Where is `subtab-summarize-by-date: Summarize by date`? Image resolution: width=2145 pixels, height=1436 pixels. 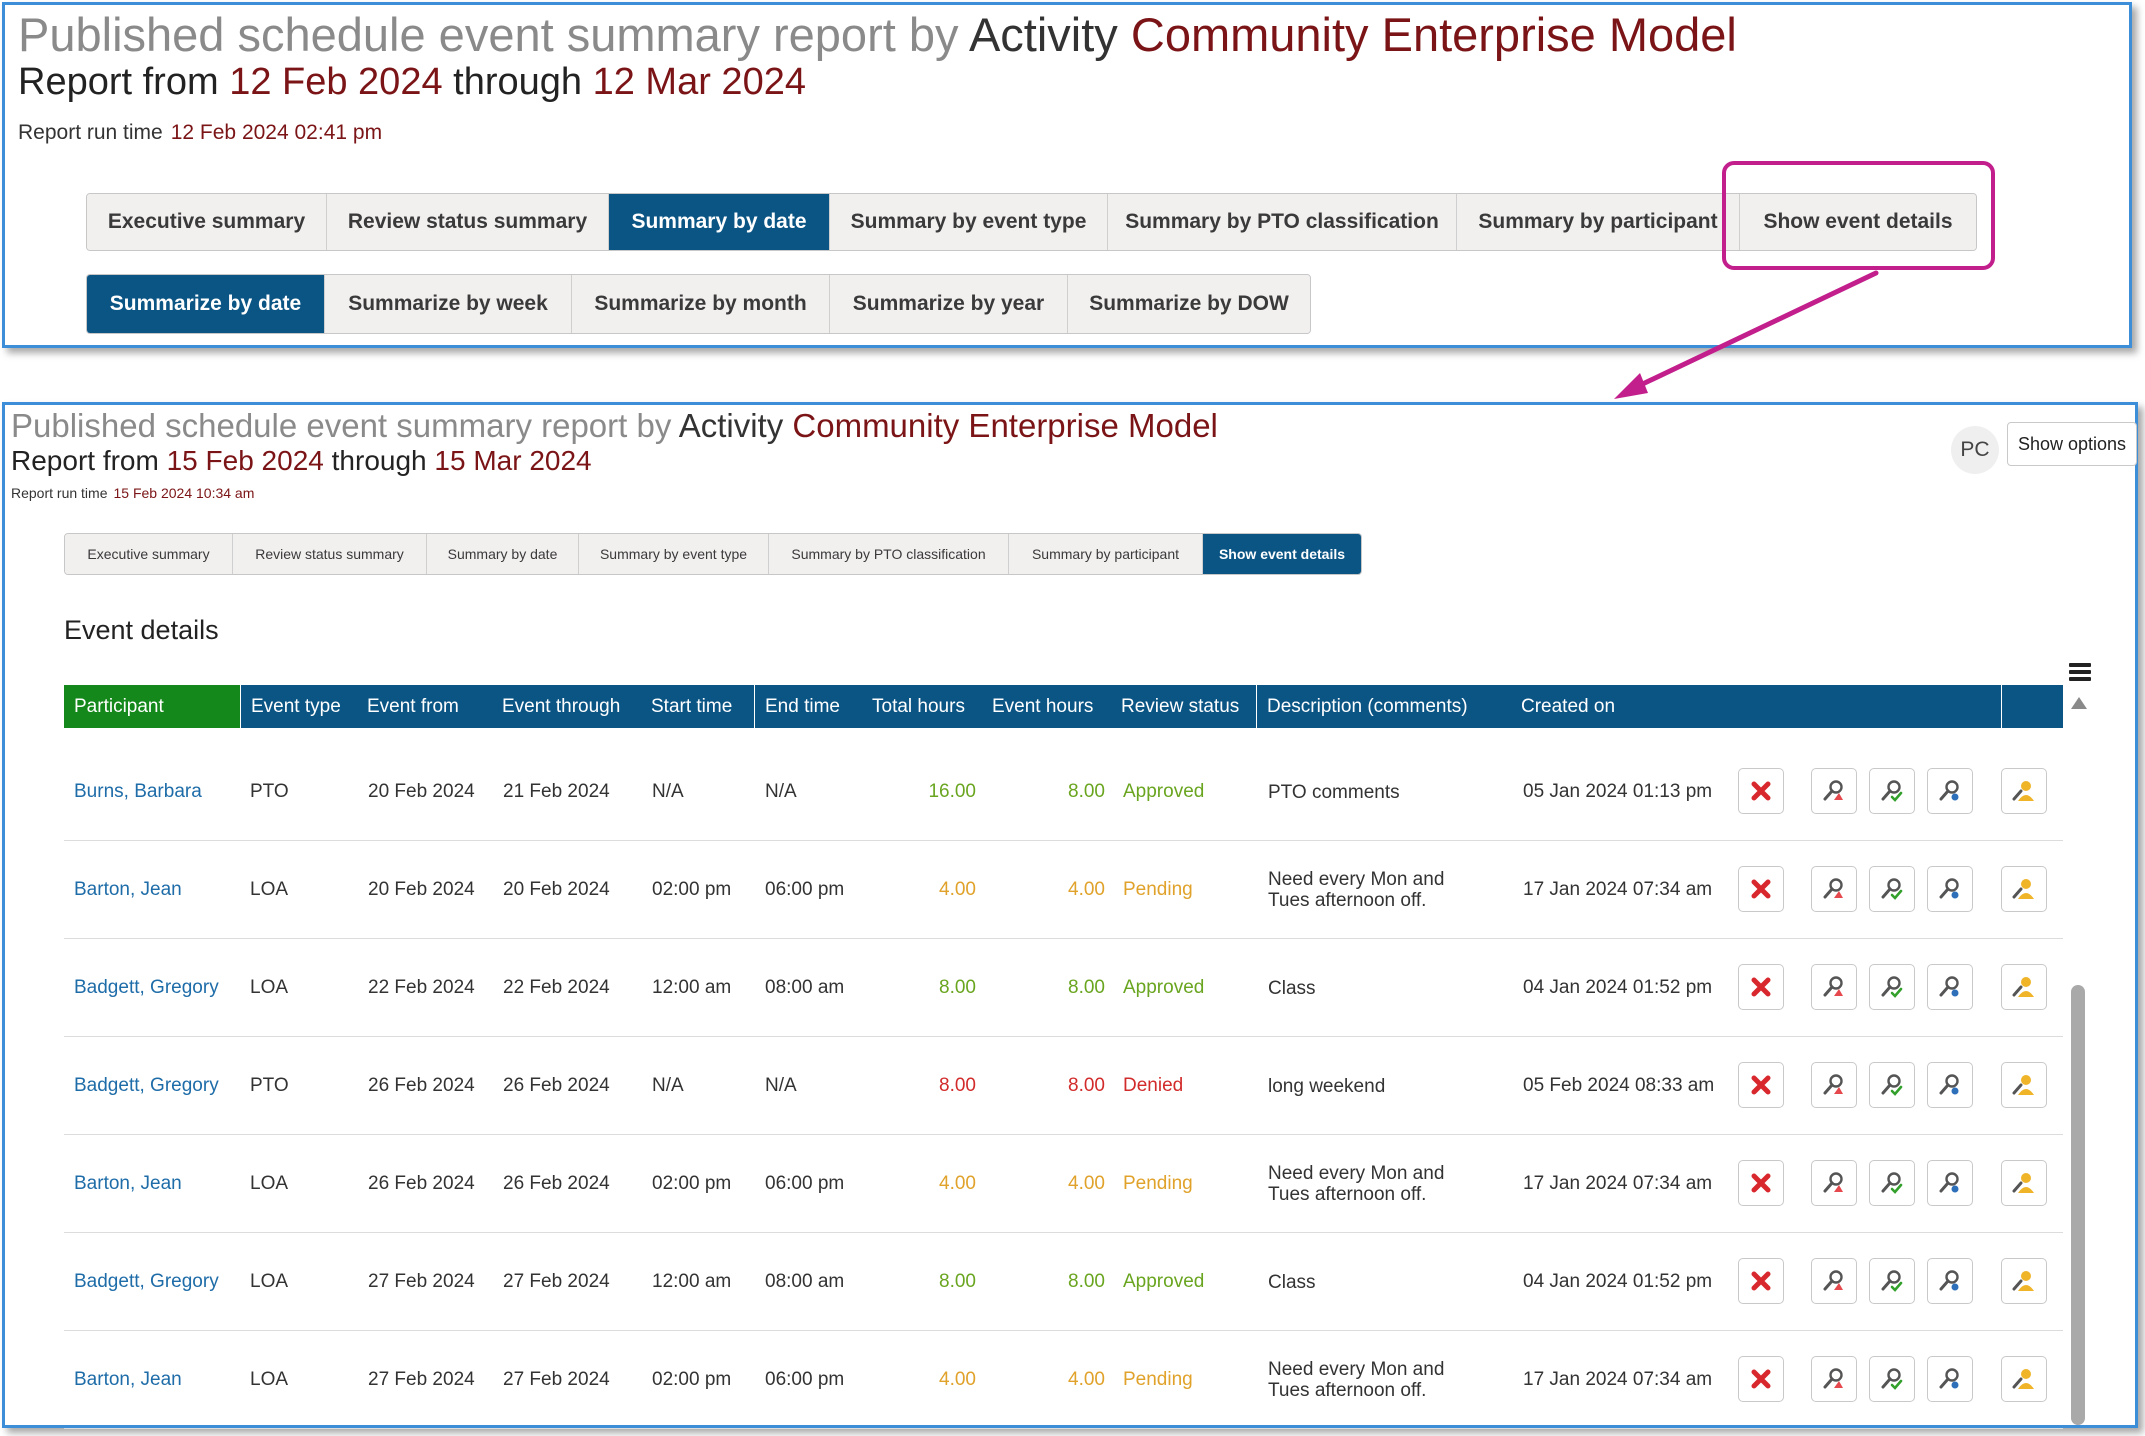
subtab-summarize-by-date: Summarize by date is located at coordinates (206, 304).